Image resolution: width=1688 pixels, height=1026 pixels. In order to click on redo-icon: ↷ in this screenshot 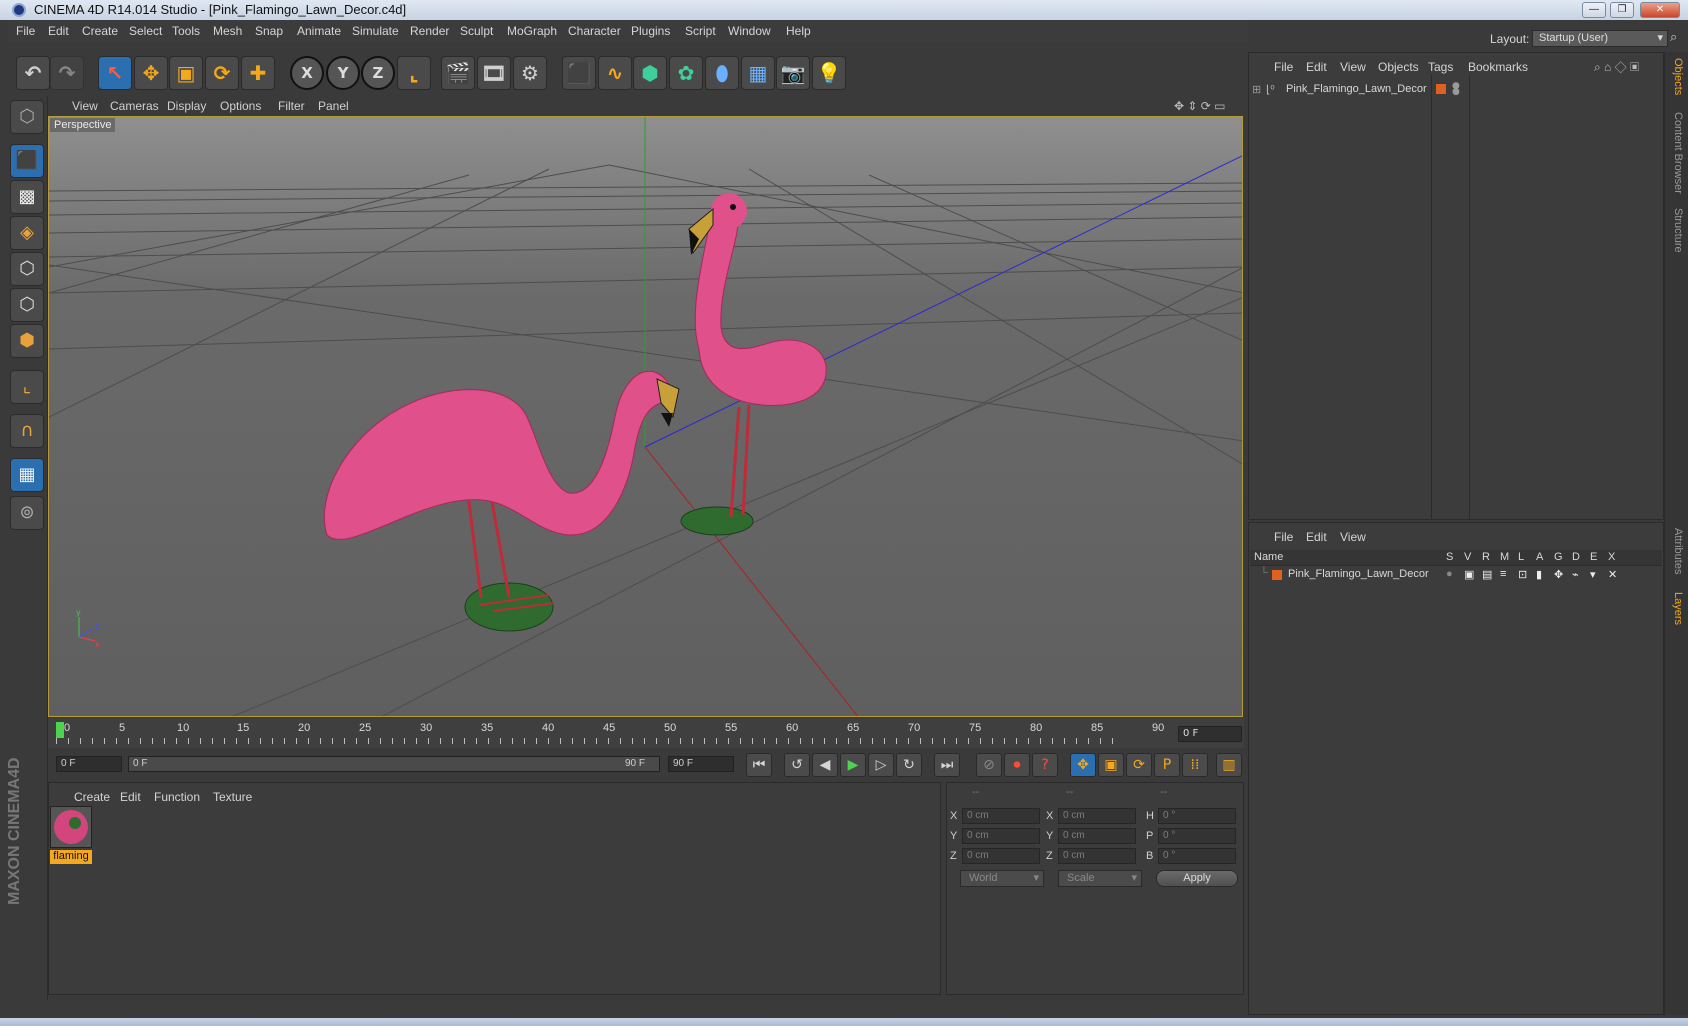, I will do `click(67, 73)`.